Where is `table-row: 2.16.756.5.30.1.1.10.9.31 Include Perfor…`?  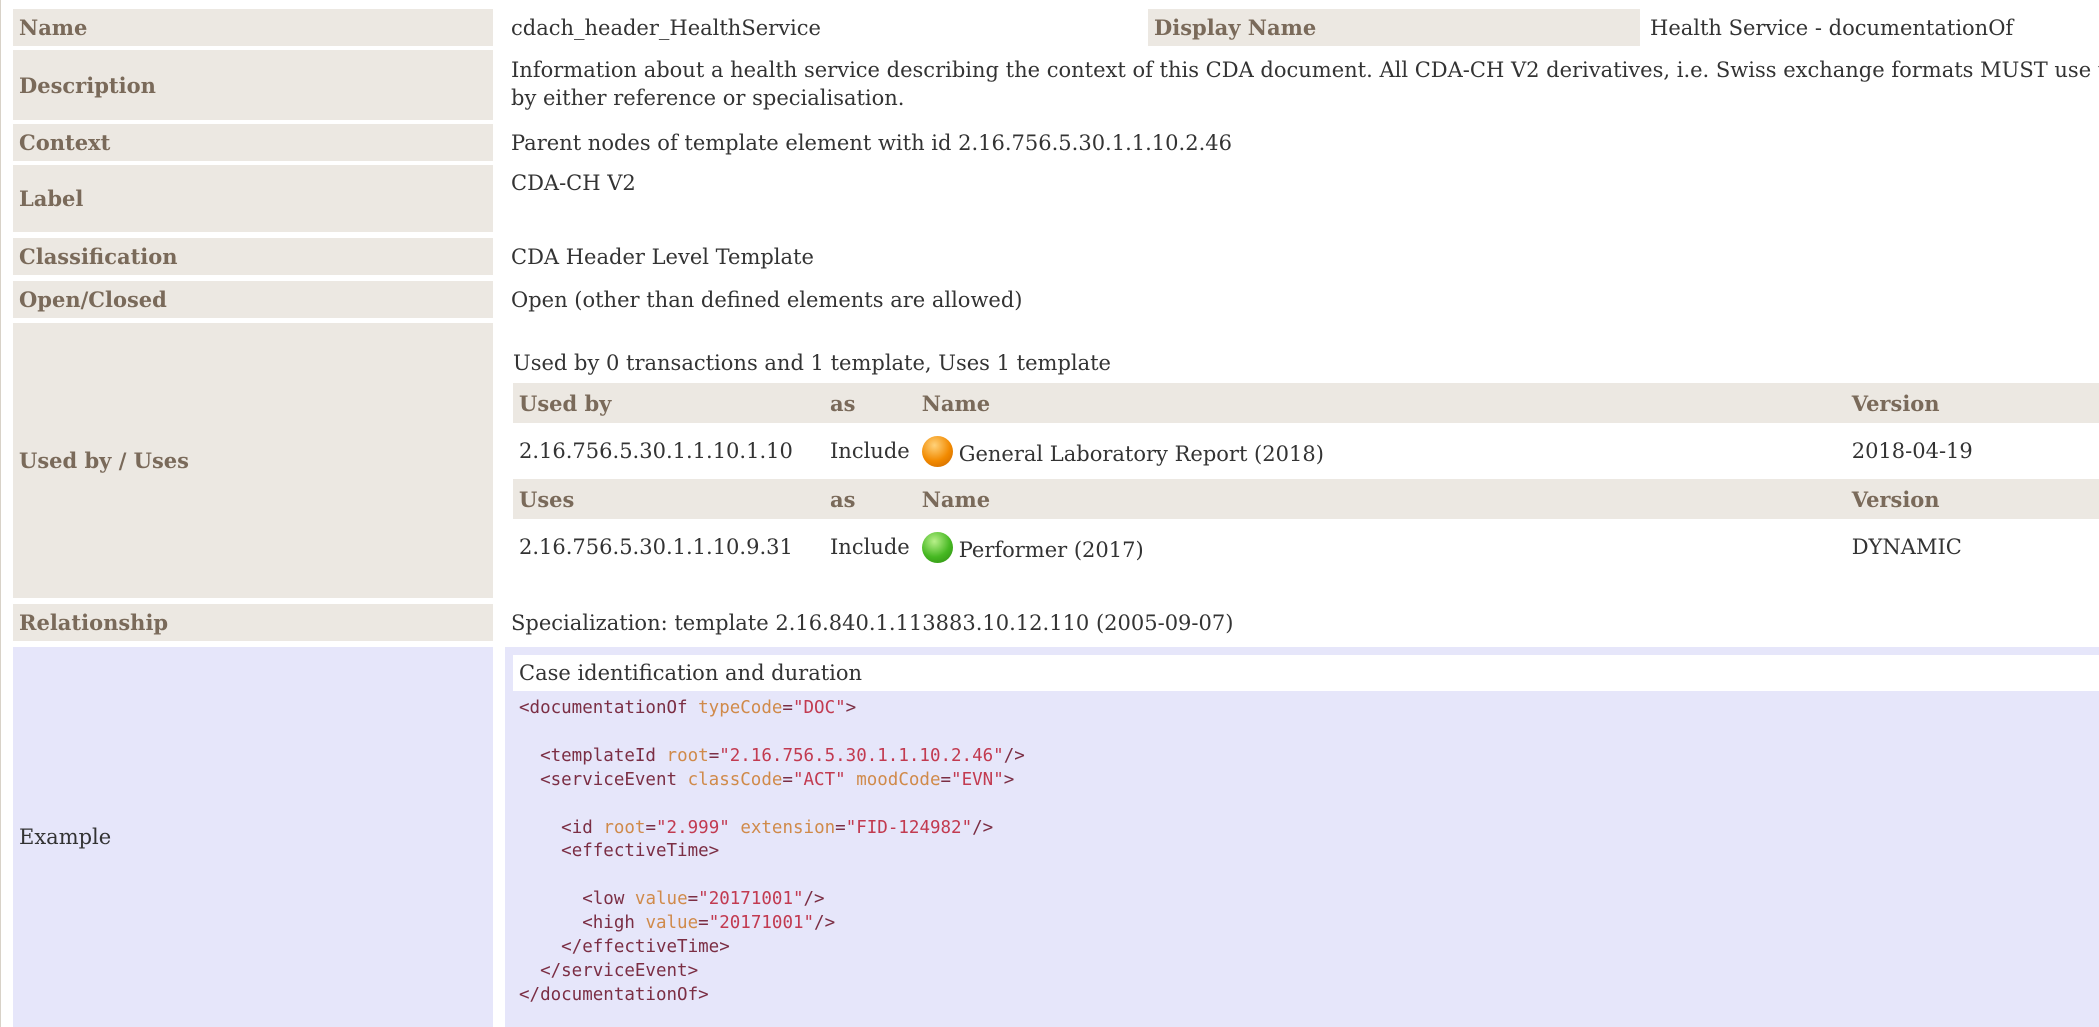
table-row: 2.16.756.5.30.1.1.10.9.31 Include Perfor… is located at coordinates (1306, 547).